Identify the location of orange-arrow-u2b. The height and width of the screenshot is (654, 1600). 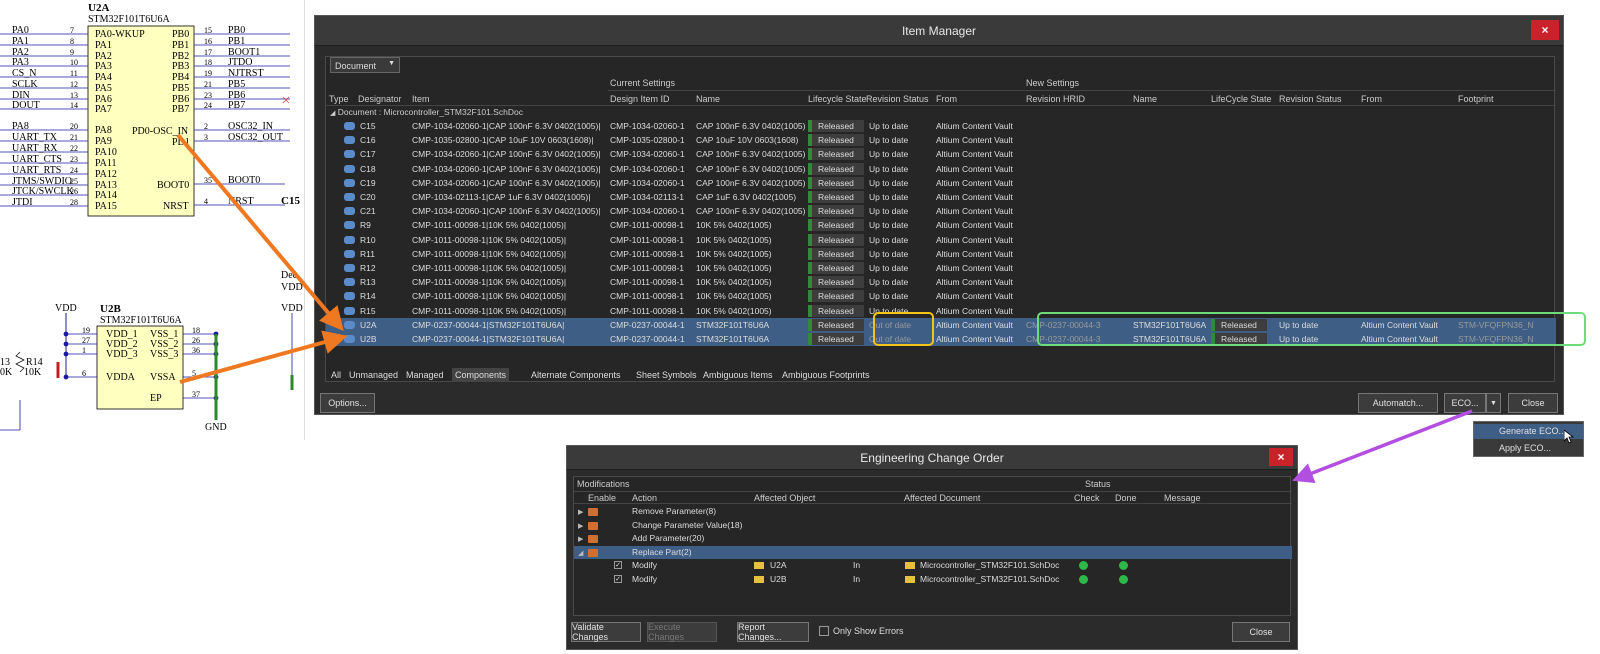
(263, 357).